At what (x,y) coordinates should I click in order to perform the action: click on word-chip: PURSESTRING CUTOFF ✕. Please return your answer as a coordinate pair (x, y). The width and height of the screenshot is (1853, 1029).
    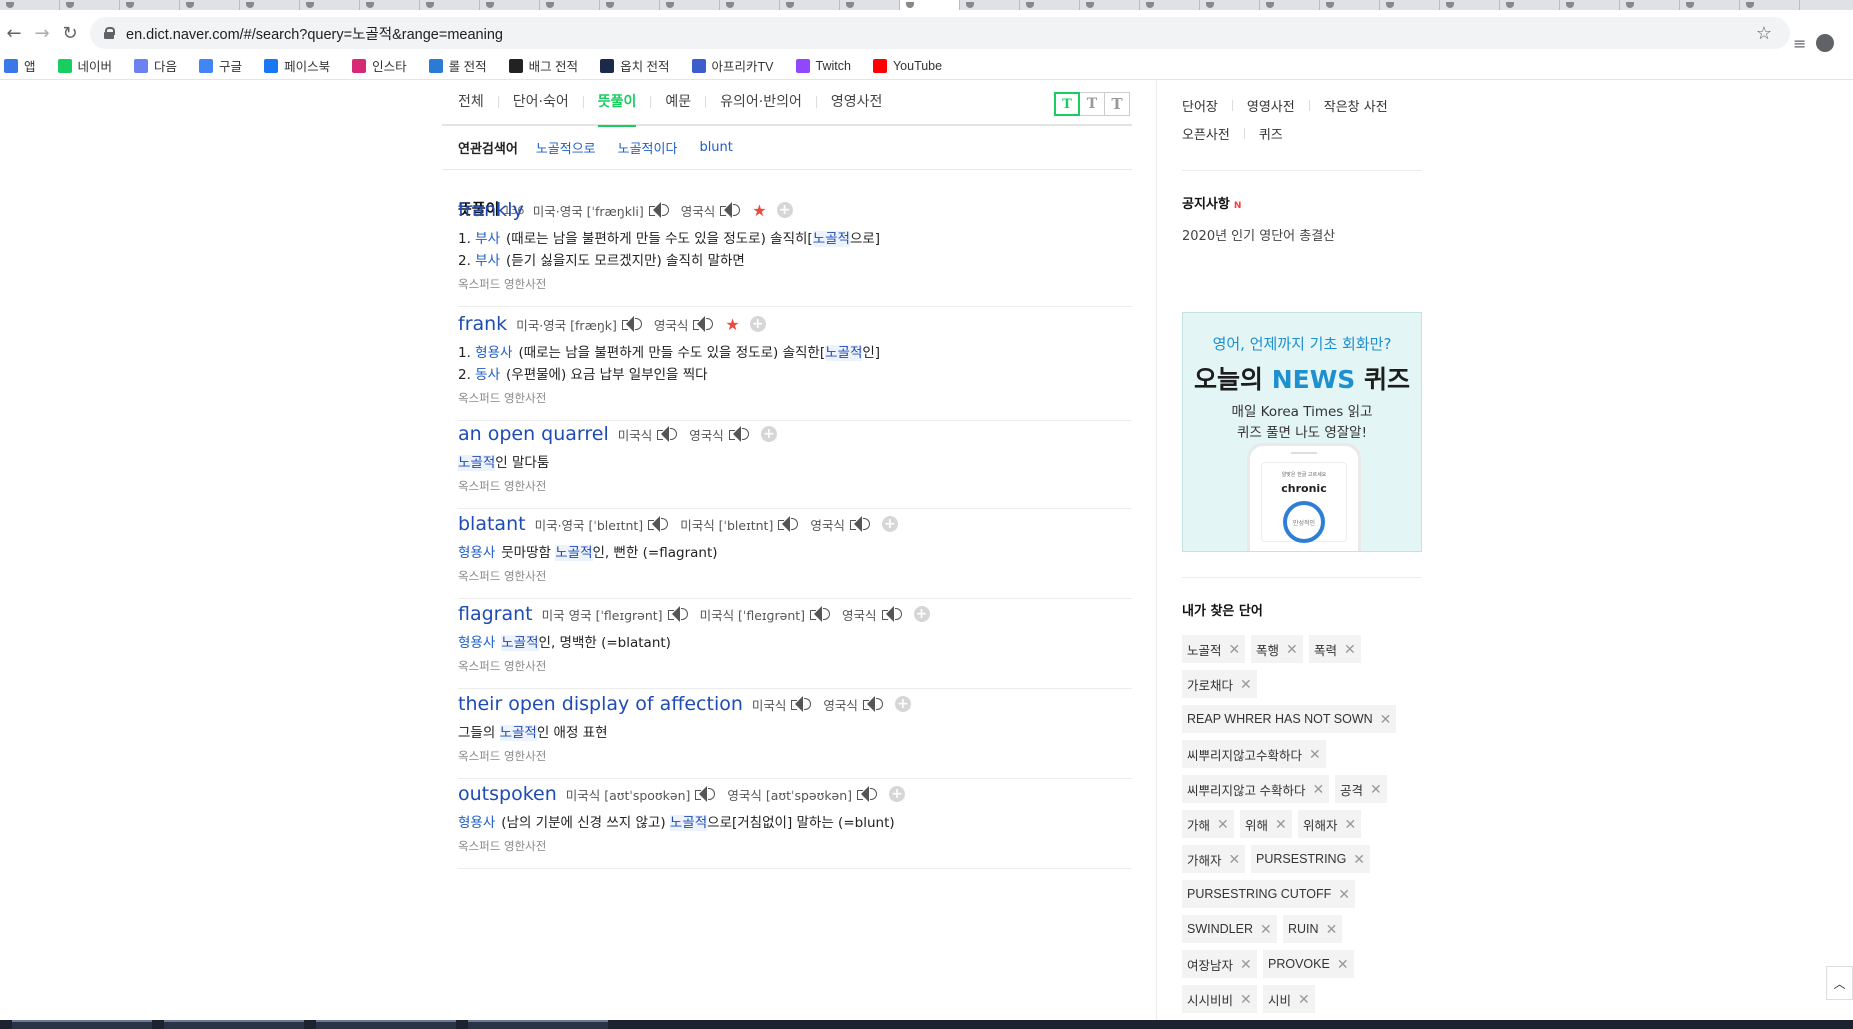
    Looking at the image, I should click on (1268, 894).